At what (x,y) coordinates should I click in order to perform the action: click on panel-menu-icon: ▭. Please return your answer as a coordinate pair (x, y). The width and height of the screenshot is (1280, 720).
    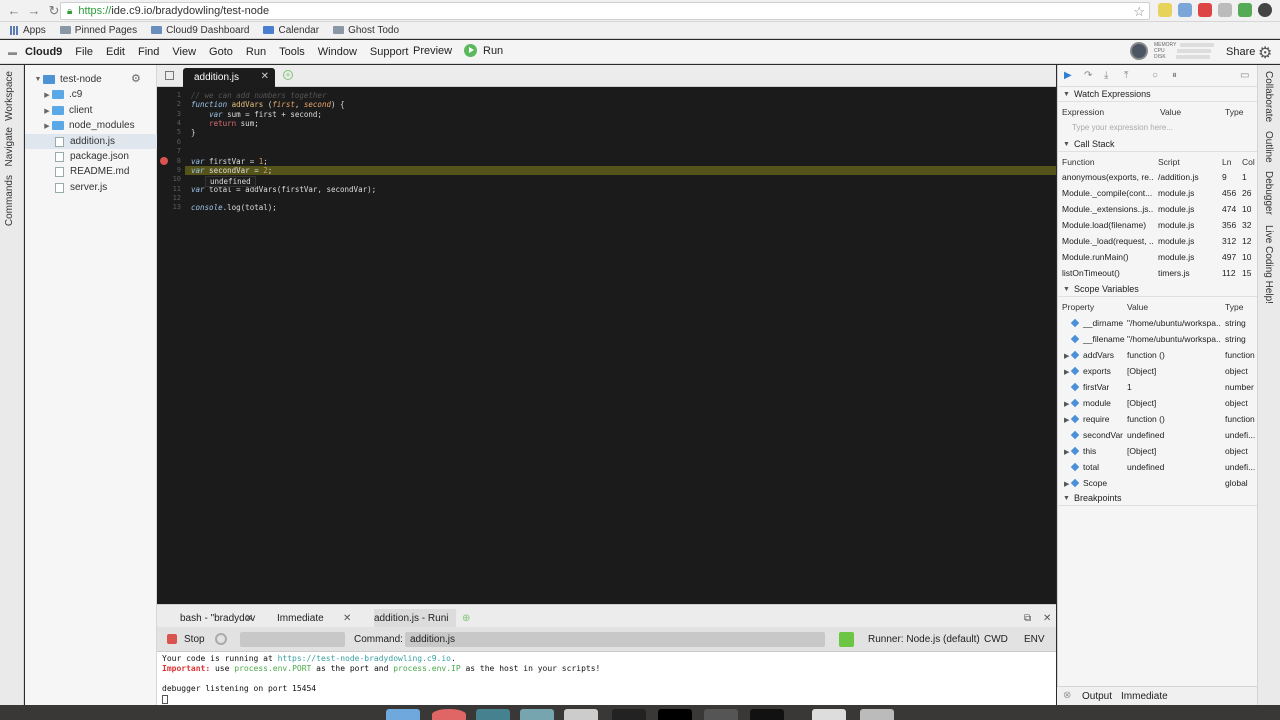
    Looking at the image, I should click on (1244, 75).